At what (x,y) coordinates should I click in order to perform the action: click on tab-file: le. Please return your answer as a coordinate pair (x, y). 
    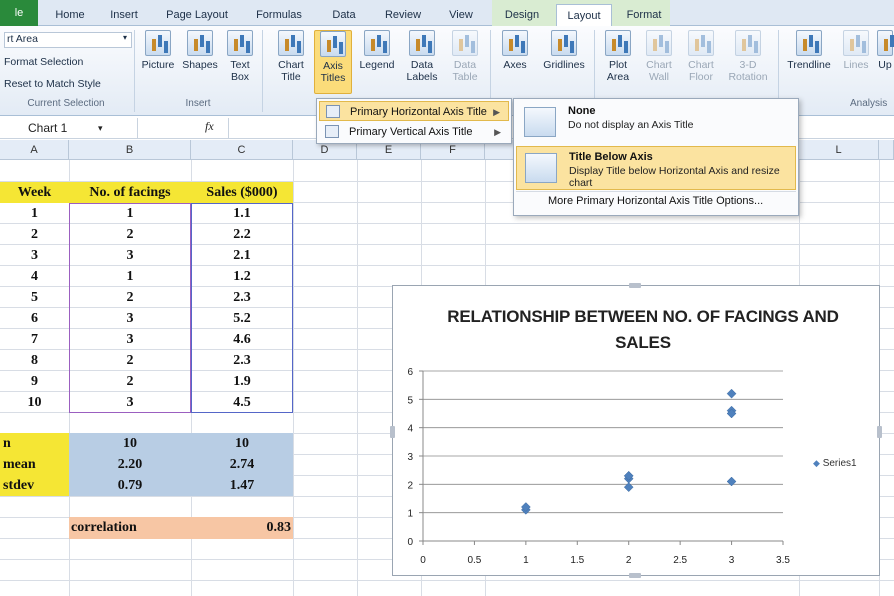
    Looking at the image, I should click on (19, 13).